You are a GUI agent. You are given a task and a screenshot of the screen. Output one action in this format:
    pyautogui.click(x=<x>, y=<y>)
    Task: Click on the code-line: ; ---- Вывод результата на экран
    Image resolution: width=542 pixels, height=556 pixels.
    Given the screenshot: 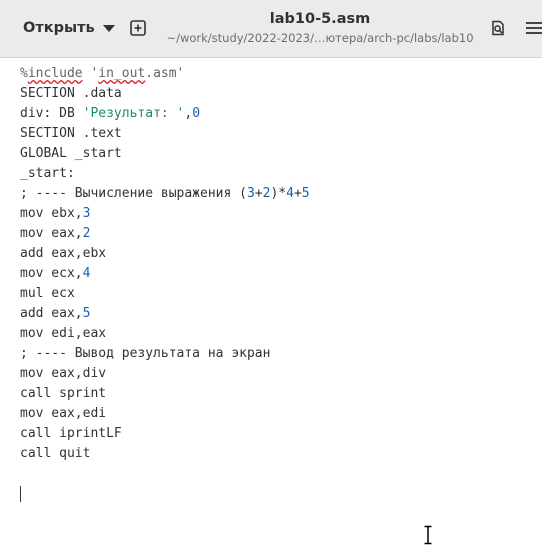 What is the action you would take?
    pyautogui.click(x=145, y=353)
    